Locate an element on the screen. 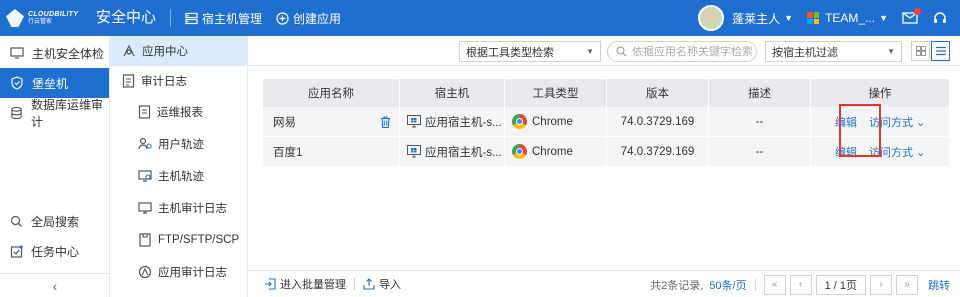 This screenshot has height=297, width=960. double-chevron-left-icon: « is located at coordinates (774, 284).